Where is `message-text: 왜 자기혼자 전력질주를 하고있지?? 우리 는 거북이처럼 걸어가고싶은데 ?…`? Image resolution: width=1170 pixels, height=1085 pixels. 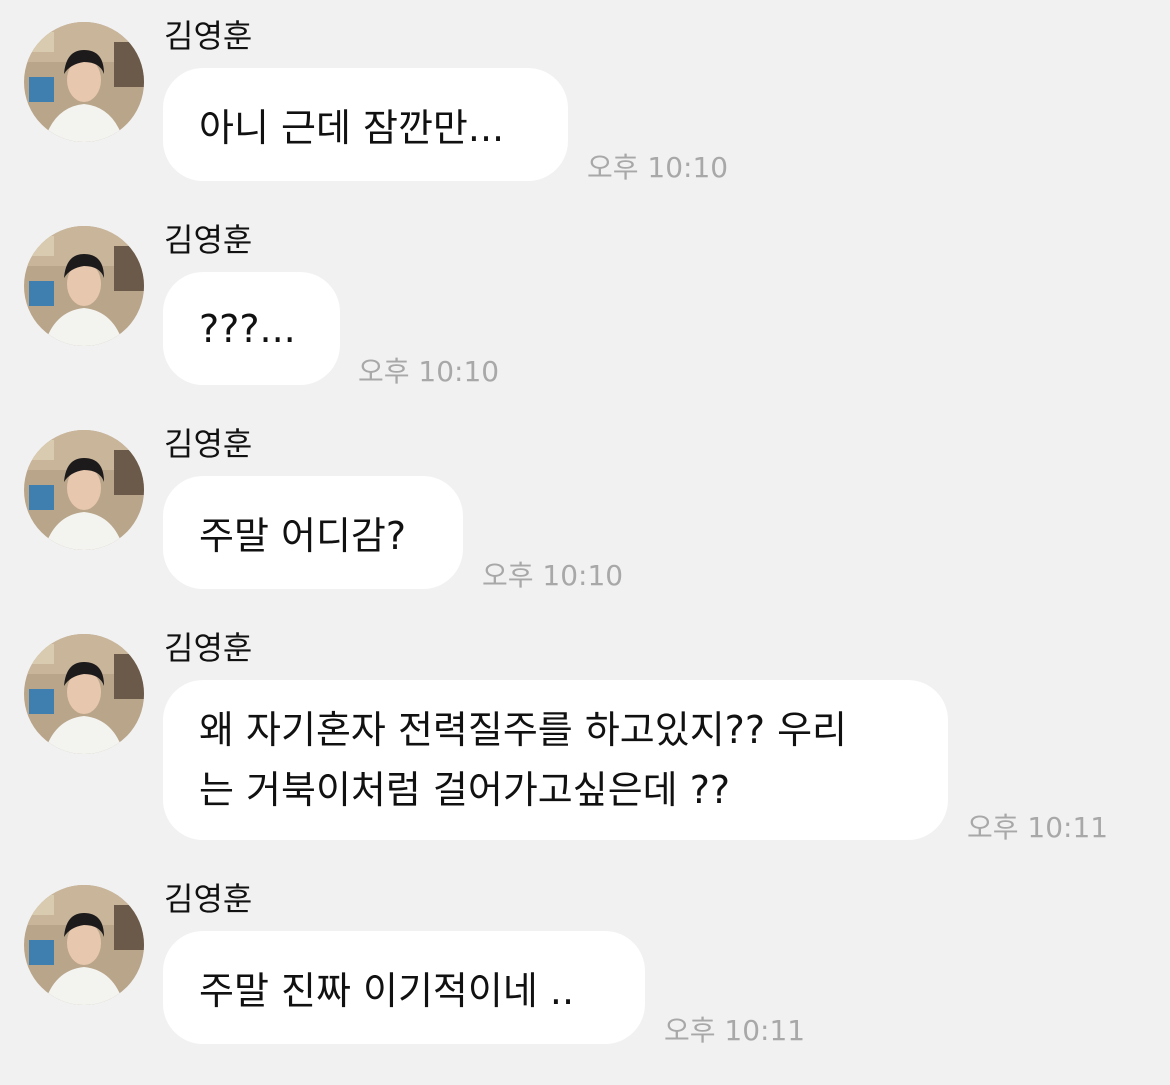
message-text: 왜 자기혼자 전력질주를 하고있지?? 우리 는 거북이처럼 걸어가고싶은데 ?… is located at coordinates (523, 760).